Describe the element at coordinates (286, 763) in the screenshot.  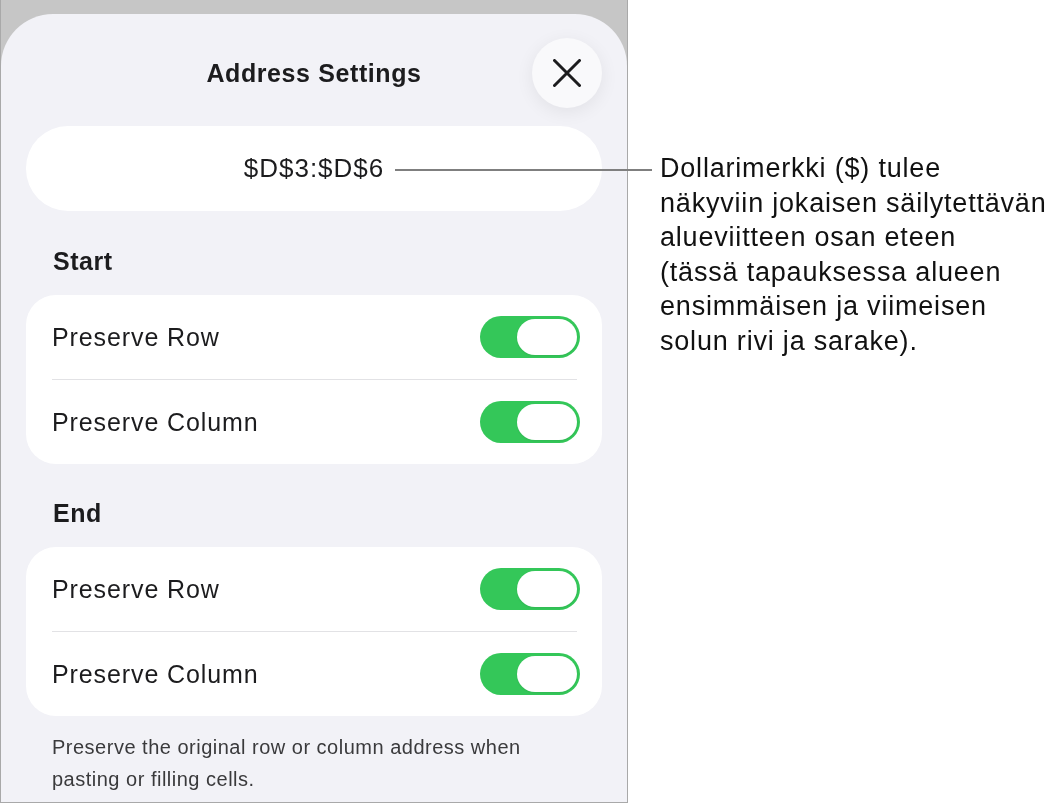
I see `footer-note: Preserve the original row or column address when pasting or filling cells.` at that location.